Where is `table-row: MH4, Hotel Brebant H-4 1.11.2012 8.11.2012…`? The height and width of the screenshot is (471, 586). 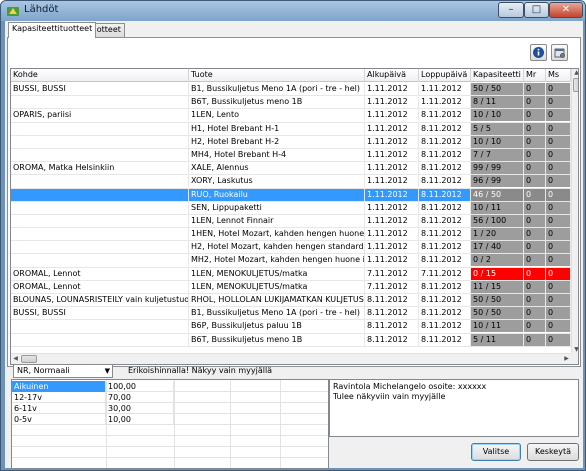 table-row: MH4, Hotel Brebant H-4 1.11.2012 8.11.2012… is located at coordinates (291, 155).